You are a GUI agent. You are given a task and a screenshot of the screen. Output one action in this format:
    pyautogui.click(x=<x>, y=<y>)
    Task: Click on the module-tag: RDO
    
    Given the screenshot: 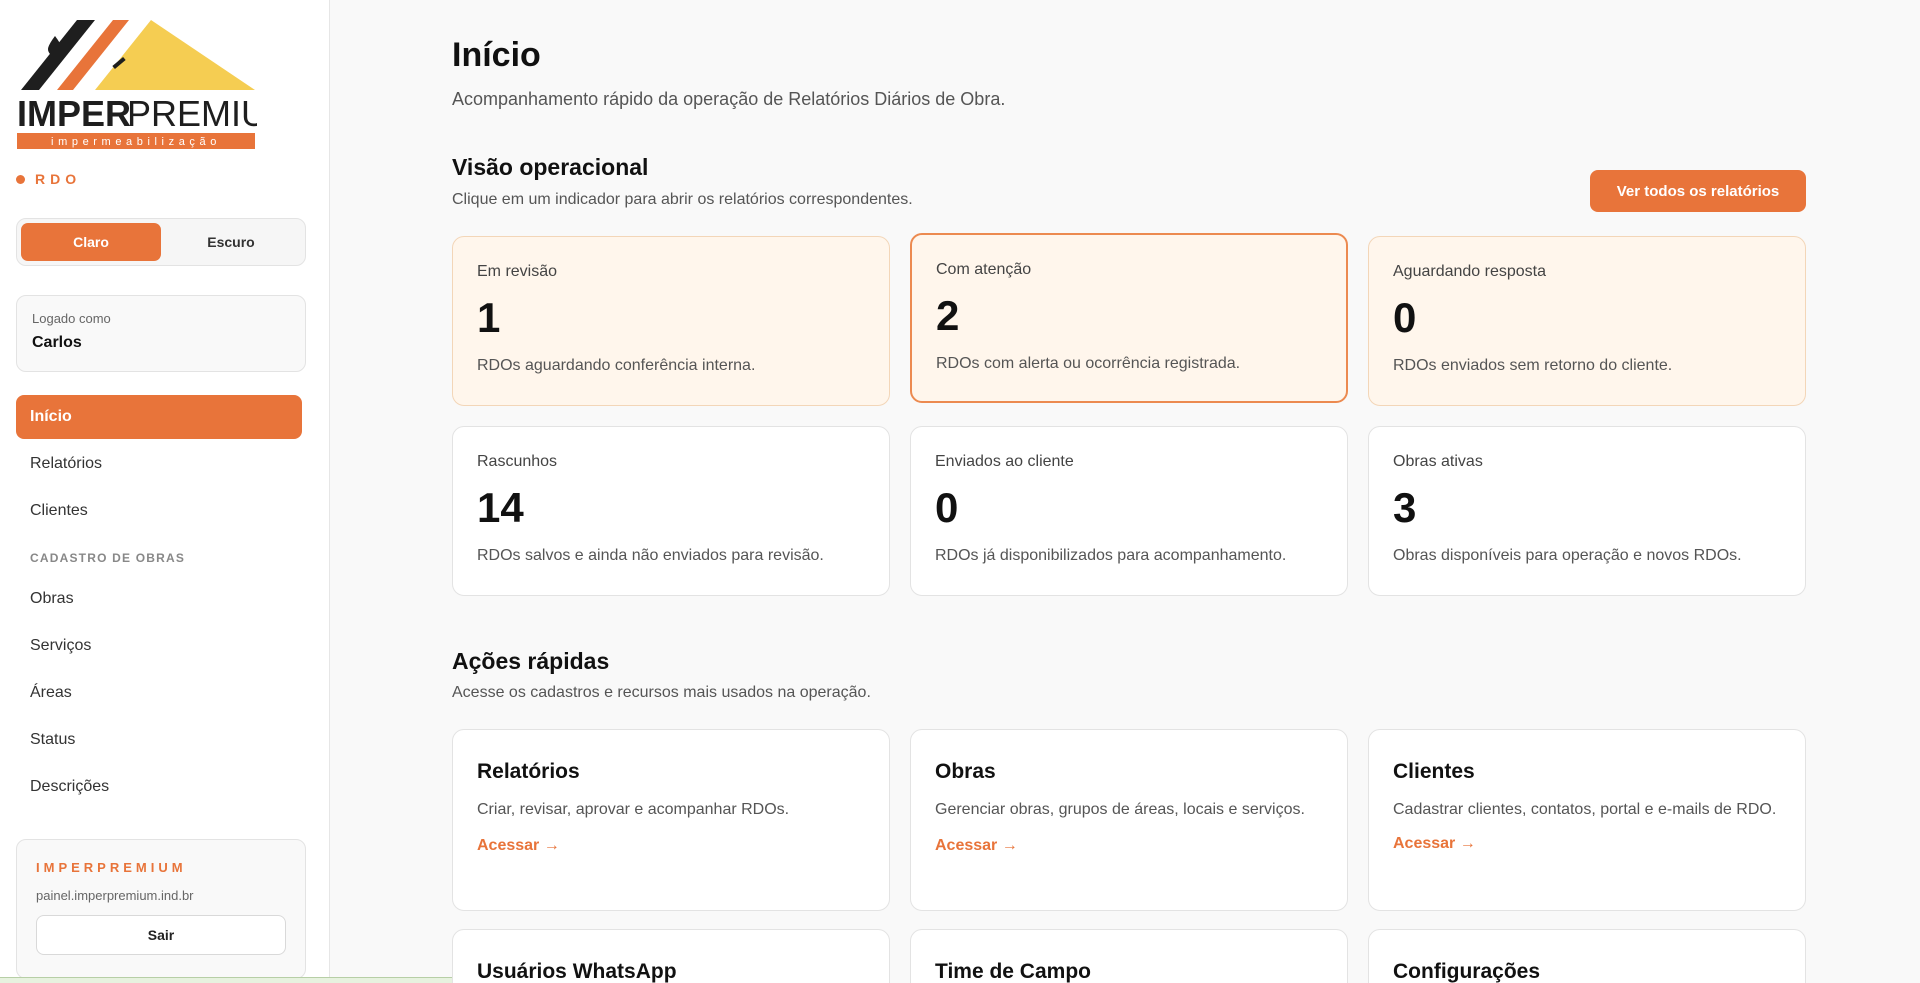 What is the action you would take?
    pyautogui.click(x=48, y=179)
    